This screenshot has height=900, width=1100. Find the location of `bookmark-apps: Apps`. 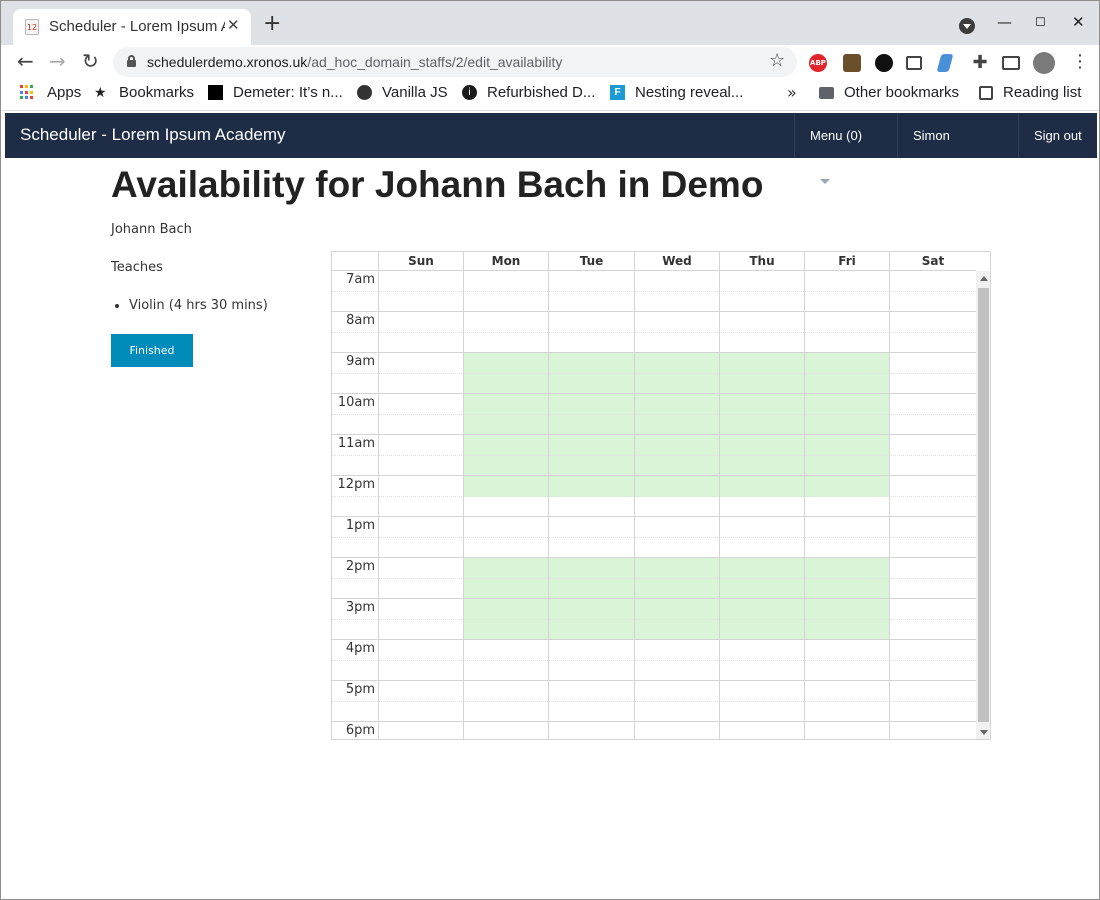

bookmark-apps: Apps is located at coordinates (50, 92).